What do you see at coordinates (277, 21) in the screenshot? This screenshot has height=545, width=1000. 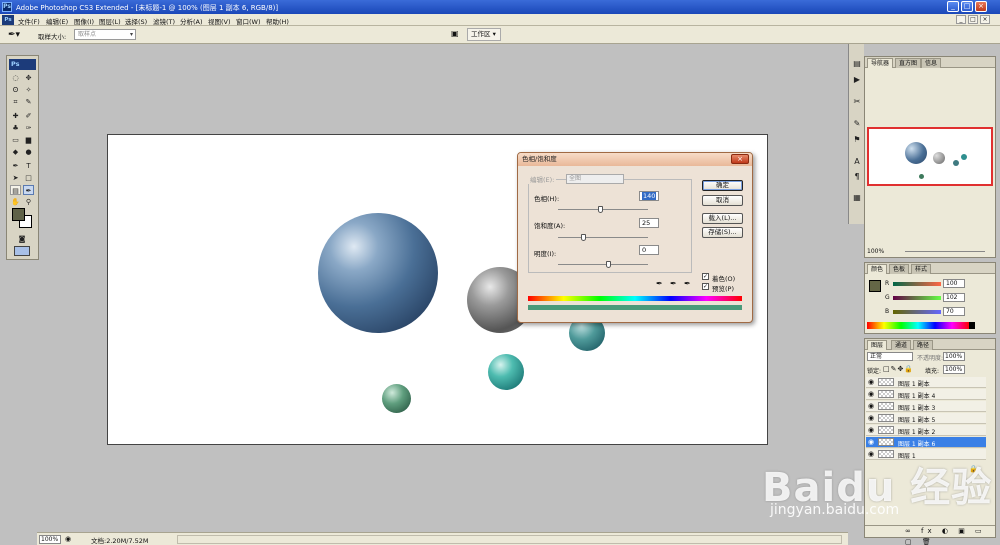 I see `menu-help: 帮助(H)` at bounding box center [277, 21].